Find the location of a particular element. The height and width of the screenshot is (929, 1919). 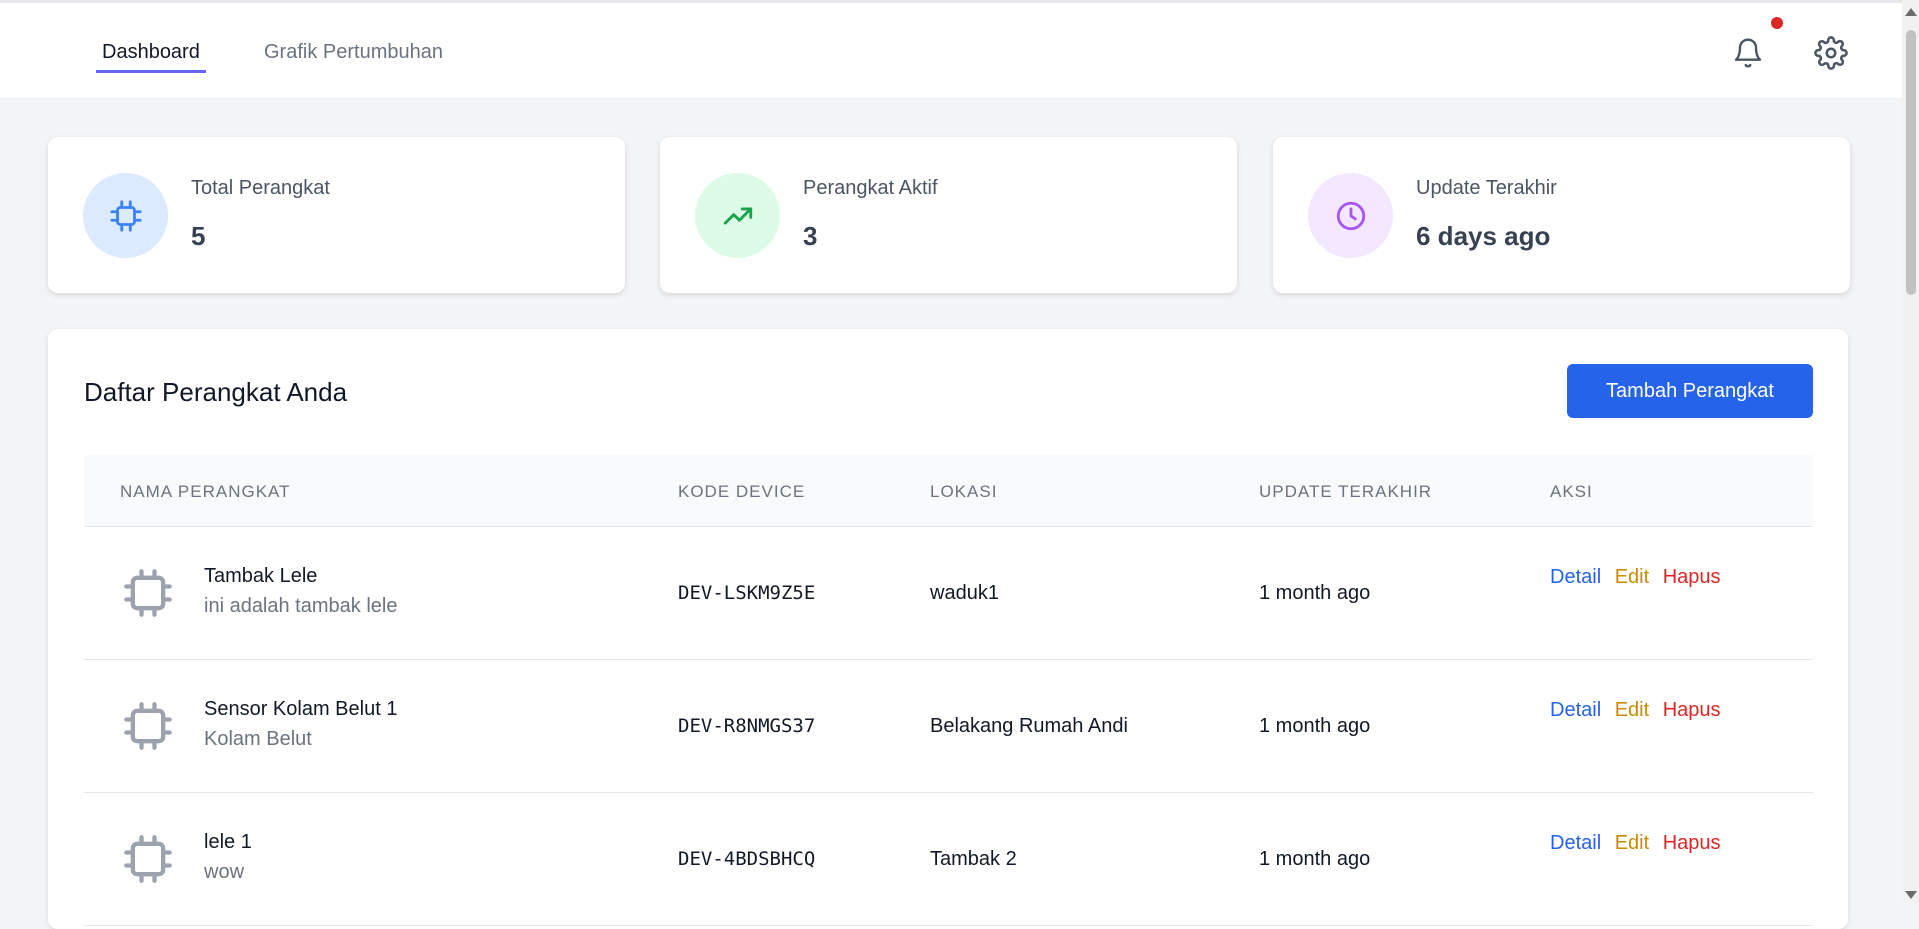

device-description: wow is located at coordinates (224, 872).